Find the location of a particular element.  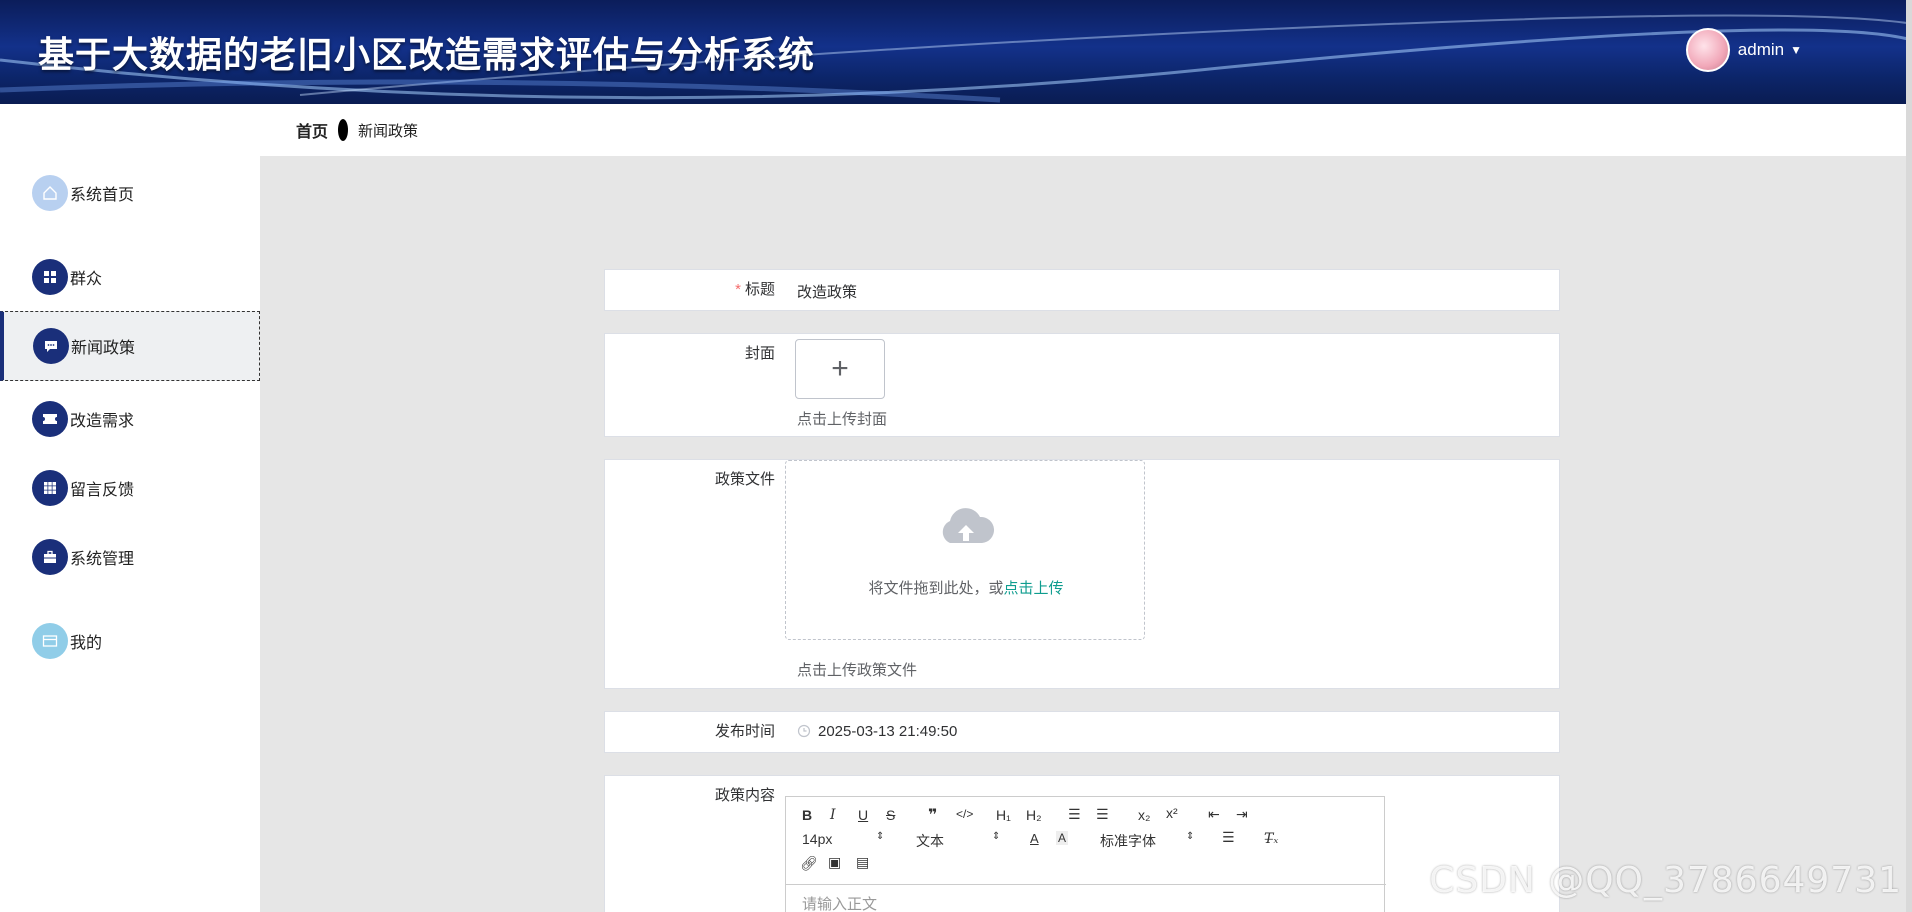

link-icon: 🔗︎ is located at coordinates (809, 863).